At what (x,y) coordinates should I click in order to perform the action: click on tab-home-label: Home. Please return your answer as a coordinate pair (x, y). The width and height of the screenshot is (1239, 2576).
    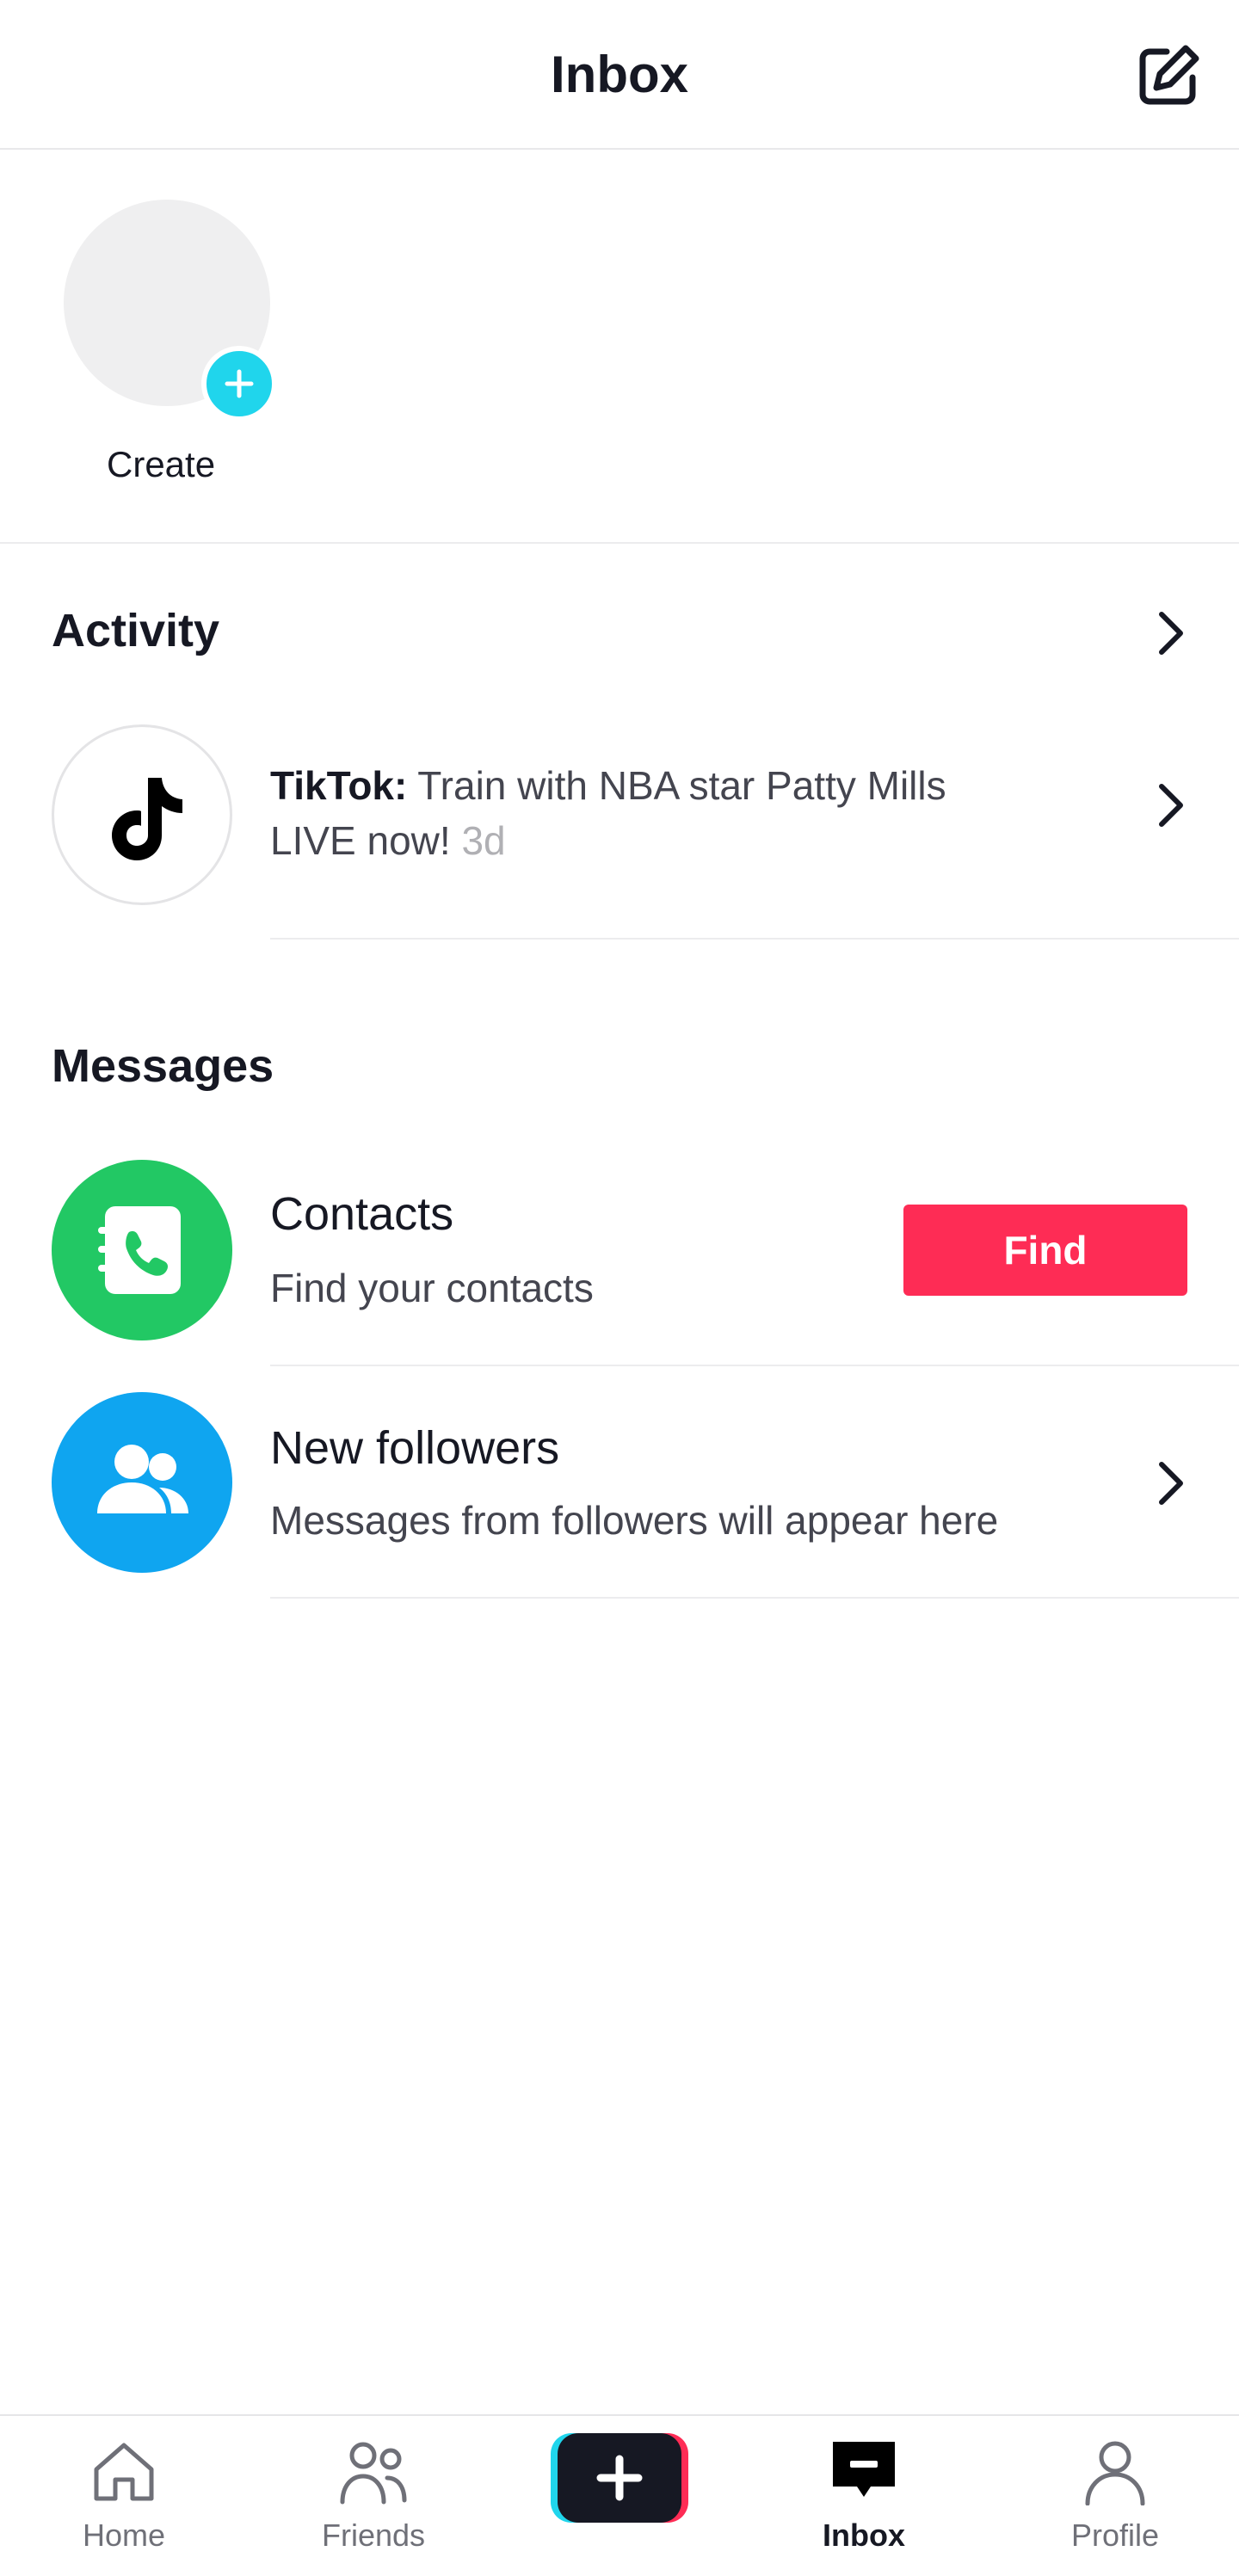
    Looking at the image, I should click on (124, 2535).